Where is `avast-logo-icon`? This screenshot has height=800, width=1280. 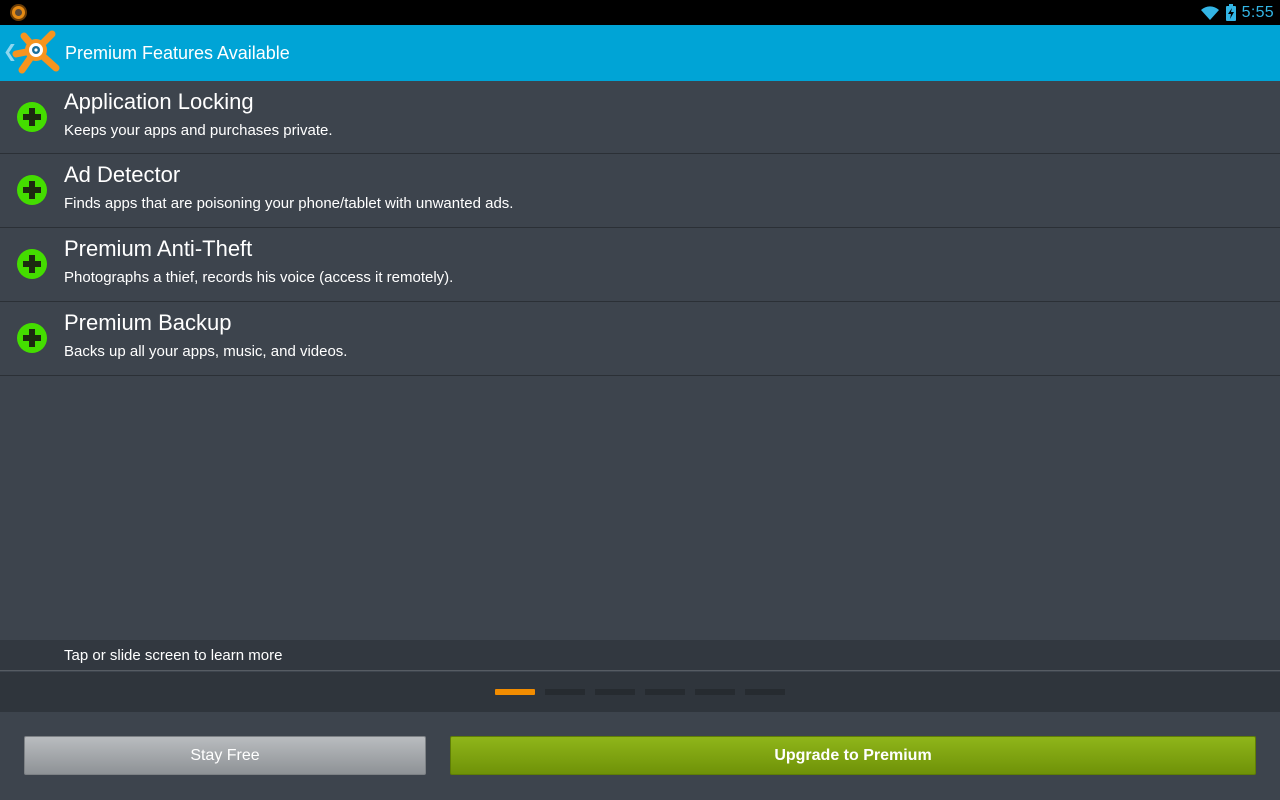
avast-logo-icon is located at coordinates (37, 53).